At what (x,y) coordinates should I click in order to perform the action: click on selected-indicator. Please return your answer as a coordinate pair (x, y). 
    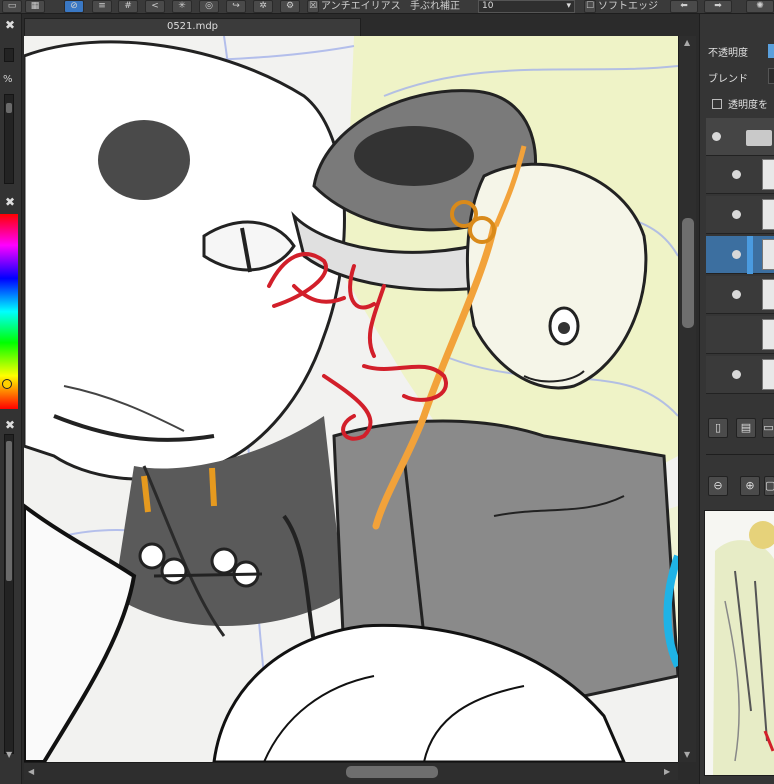
    Looking at the image, I should click on (750, 255).